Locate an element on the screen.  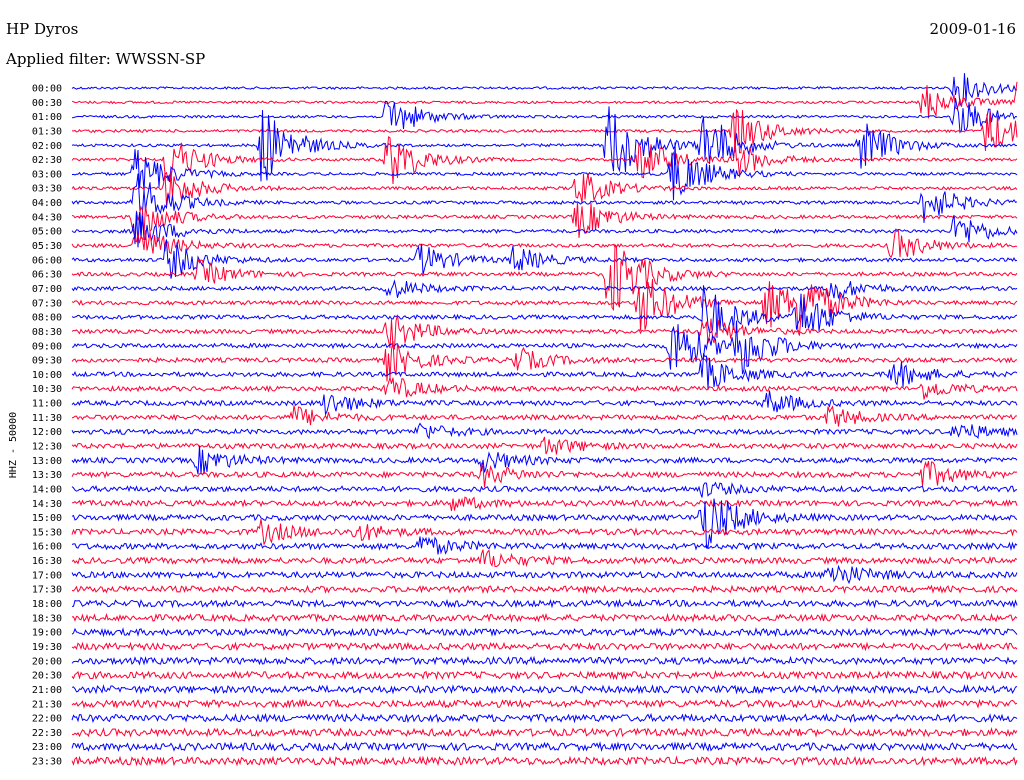
time-label: 03:00 is located at coordinates (47, 174).